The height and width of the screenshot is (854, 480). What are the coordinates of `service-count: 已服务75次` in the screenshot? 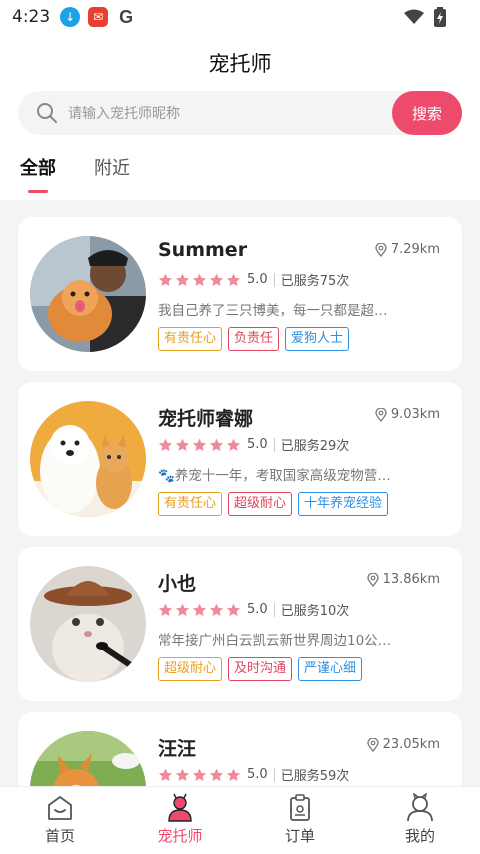 It's located at (315, 281).